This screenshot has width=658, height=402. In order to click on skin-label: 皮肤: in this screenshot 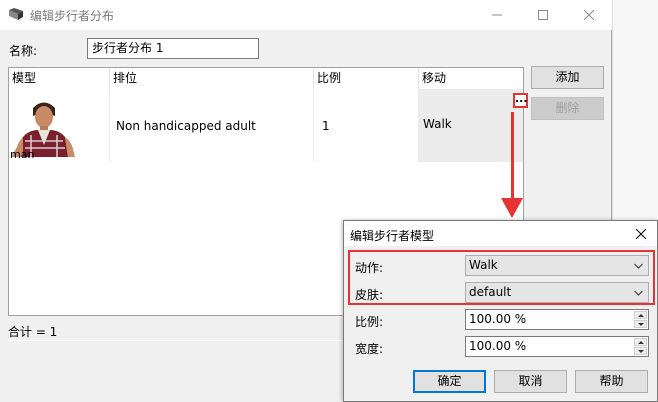, I will do `click(369, 295)`.